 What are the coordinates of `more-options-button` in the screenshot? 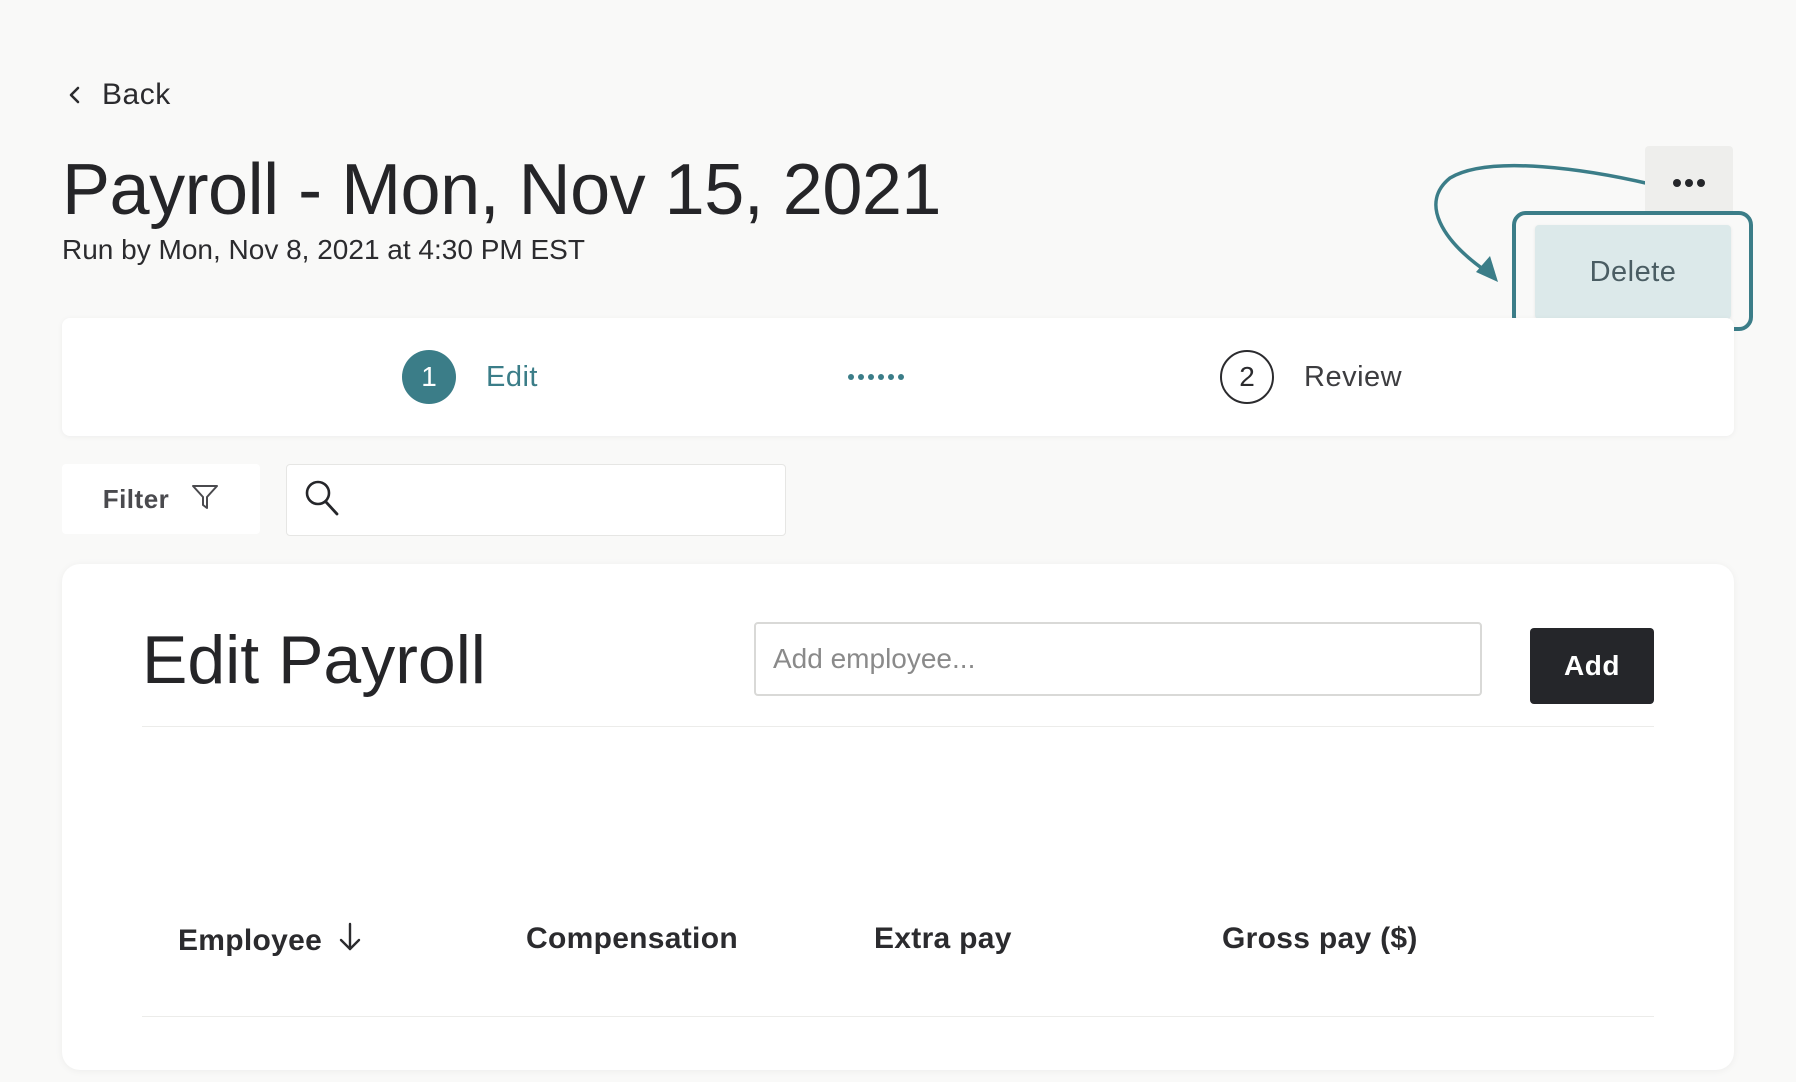 It's located at (1689, 183).